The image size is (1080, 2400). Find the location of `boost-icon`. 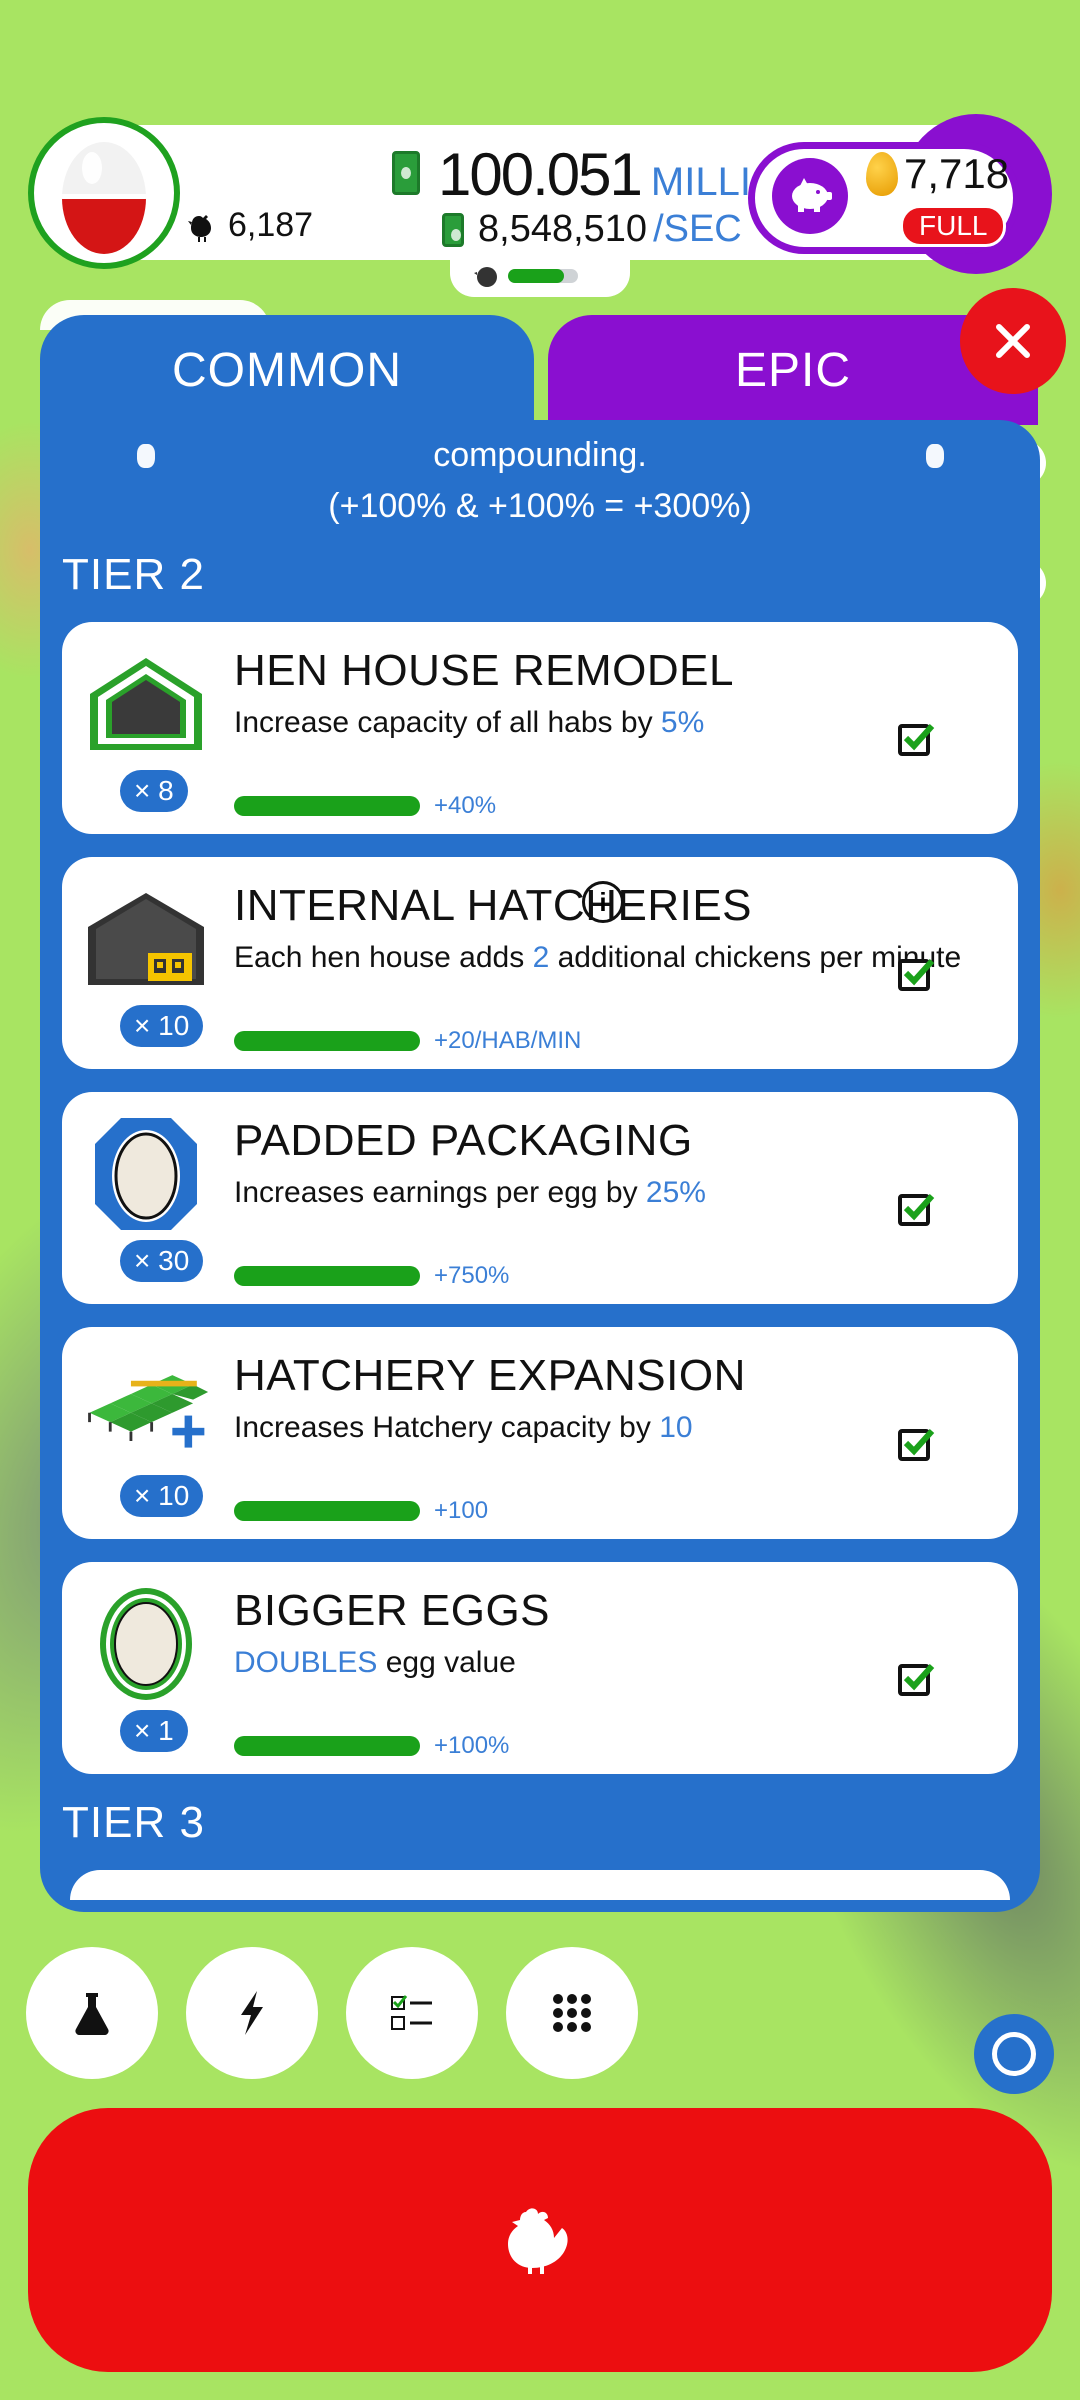

boost-icon is located at coordinates (252, 2013).